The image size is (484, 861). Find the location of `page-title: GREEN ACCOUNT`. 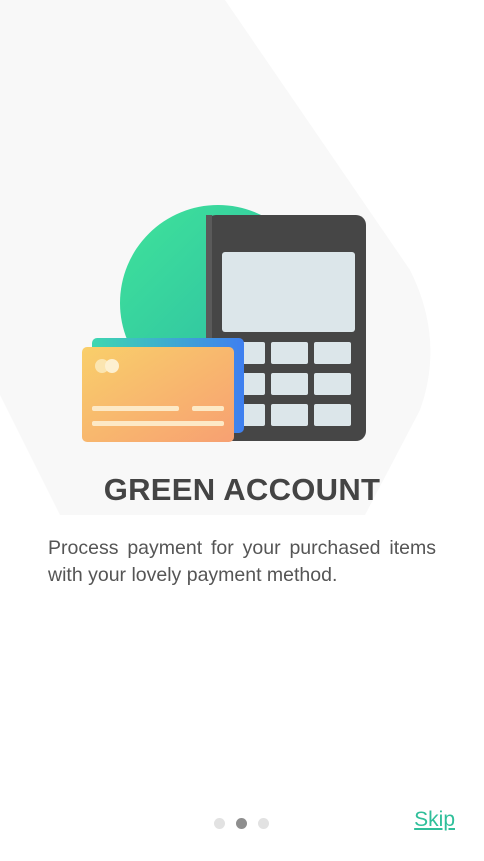

page-title: GREEN ACCOUNT is located at coordinates (242, 489).